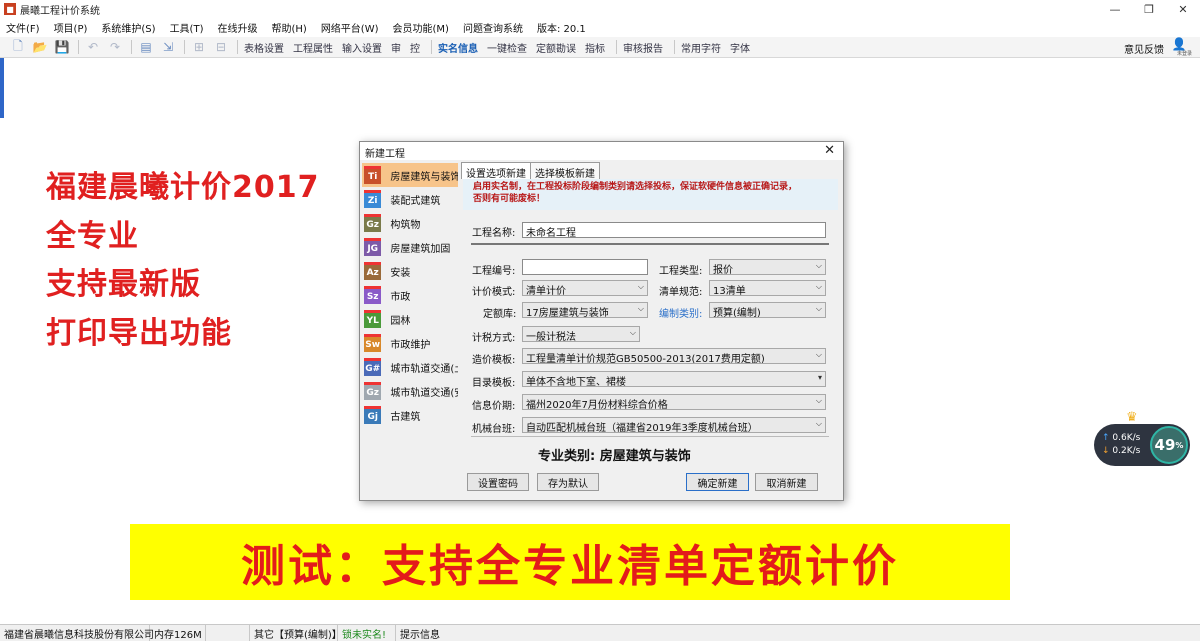 The height and width of the screenshot is (641, 1200). Describe the element at coordinates (199, 47) in the screenshot. I see `insert-row-icon: ⊞` at that location.